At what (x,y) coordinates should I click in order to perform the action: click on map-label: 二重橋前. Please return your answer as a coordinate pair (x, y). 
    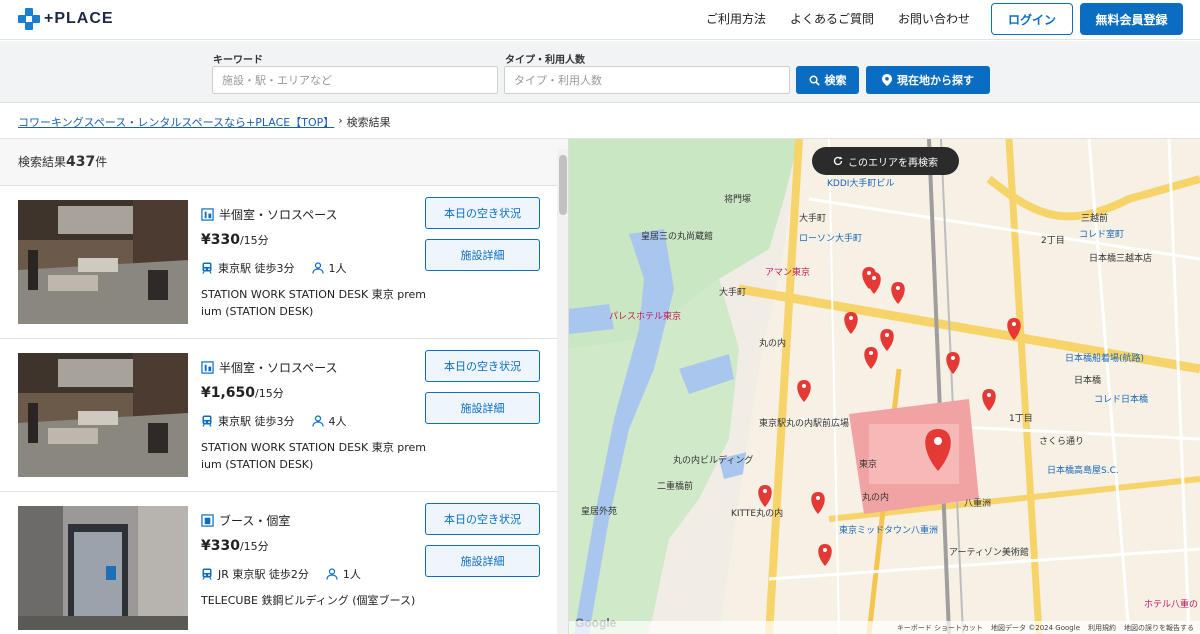
    Looking at the image, I should click on (675, 487).